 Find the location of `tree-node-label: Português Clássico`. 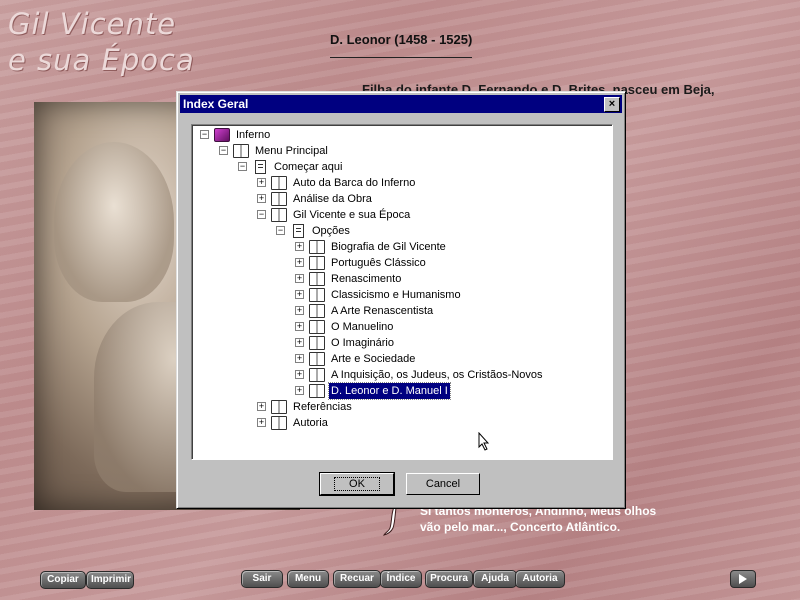

tree-node-label: Português Clássico is located at coordinates (378, 263).